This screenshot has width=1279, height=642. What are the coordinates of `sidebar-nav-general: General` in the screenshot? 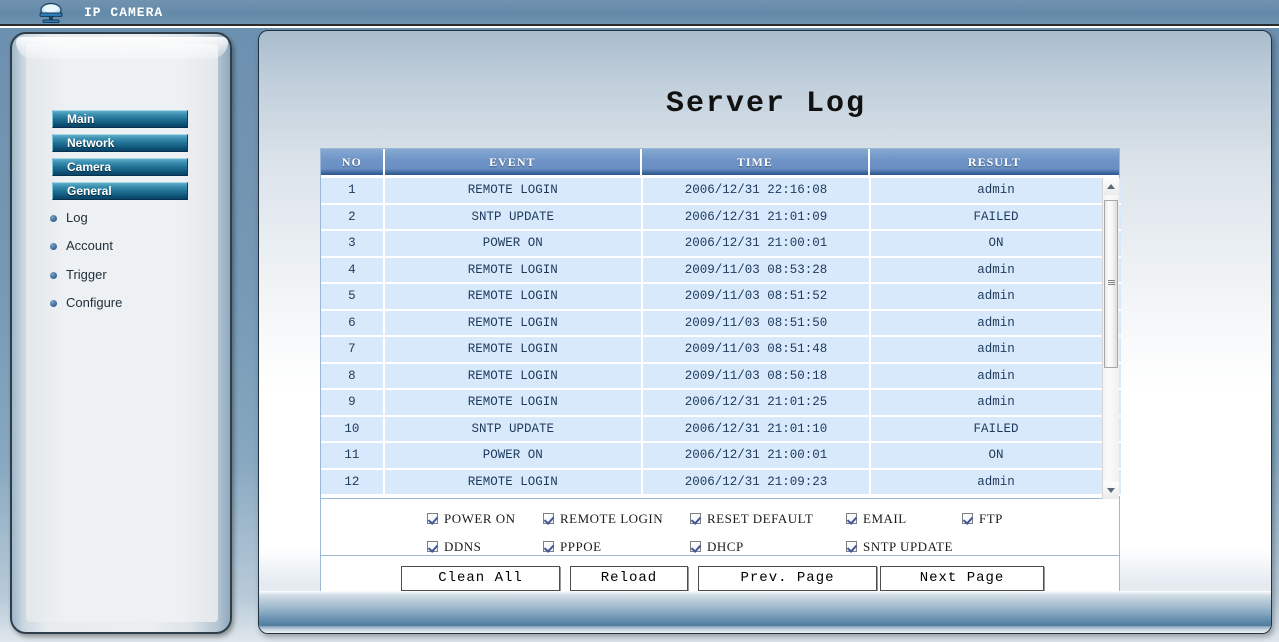 It's located at (120, 191).